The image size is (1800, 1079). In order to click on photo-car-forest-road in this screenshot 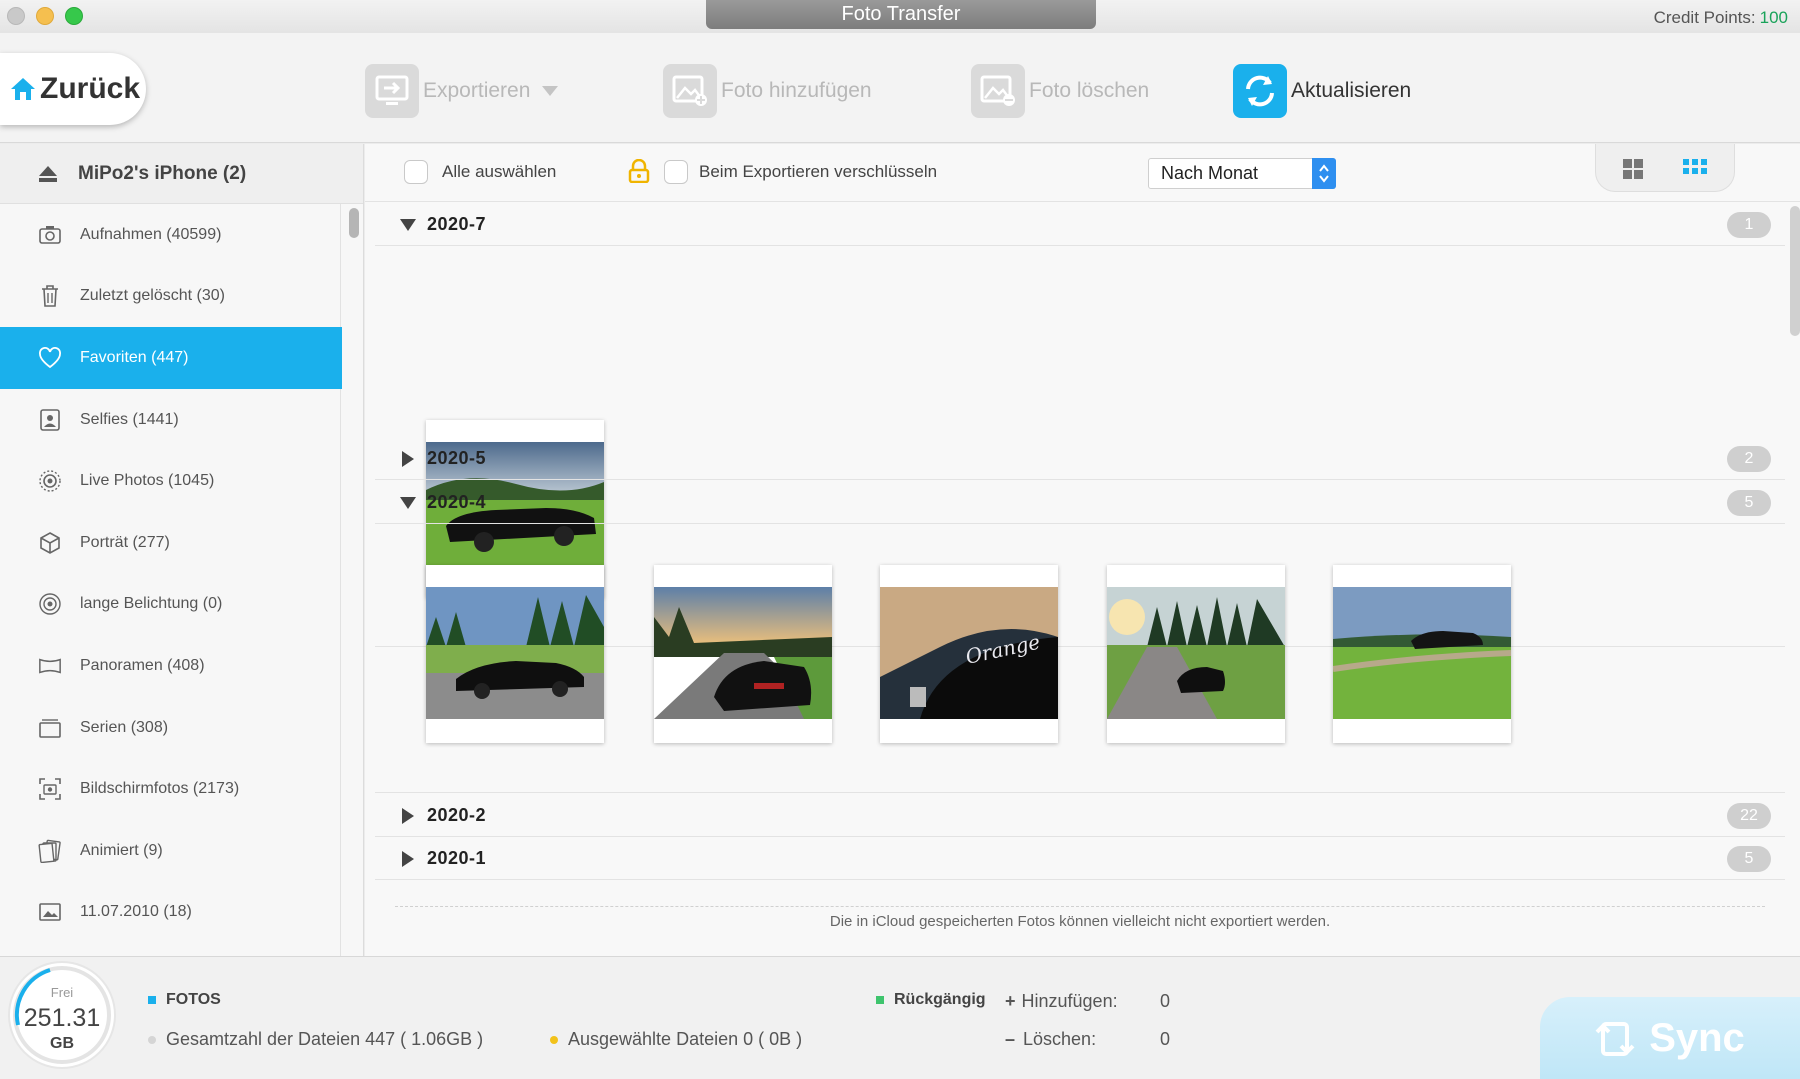, I will do `click(1196, 653)`.